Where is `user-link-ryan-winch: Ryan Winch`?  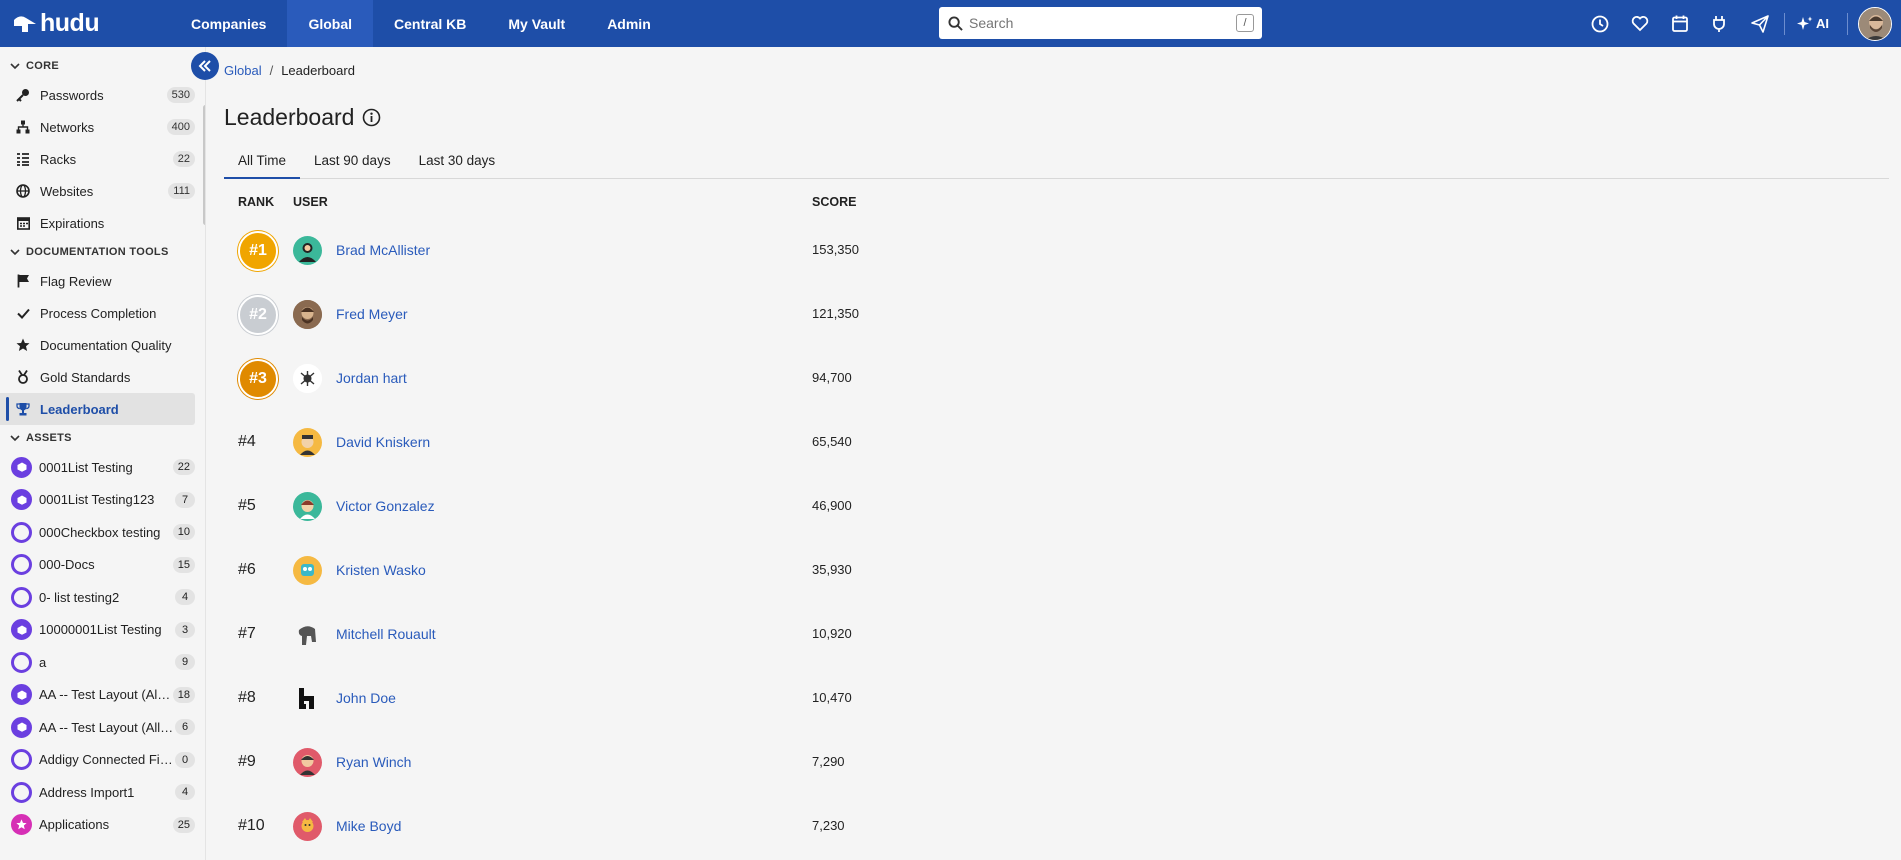
user-link-ryan-winch: Ryan Winch is located at coordinates (373, 762).